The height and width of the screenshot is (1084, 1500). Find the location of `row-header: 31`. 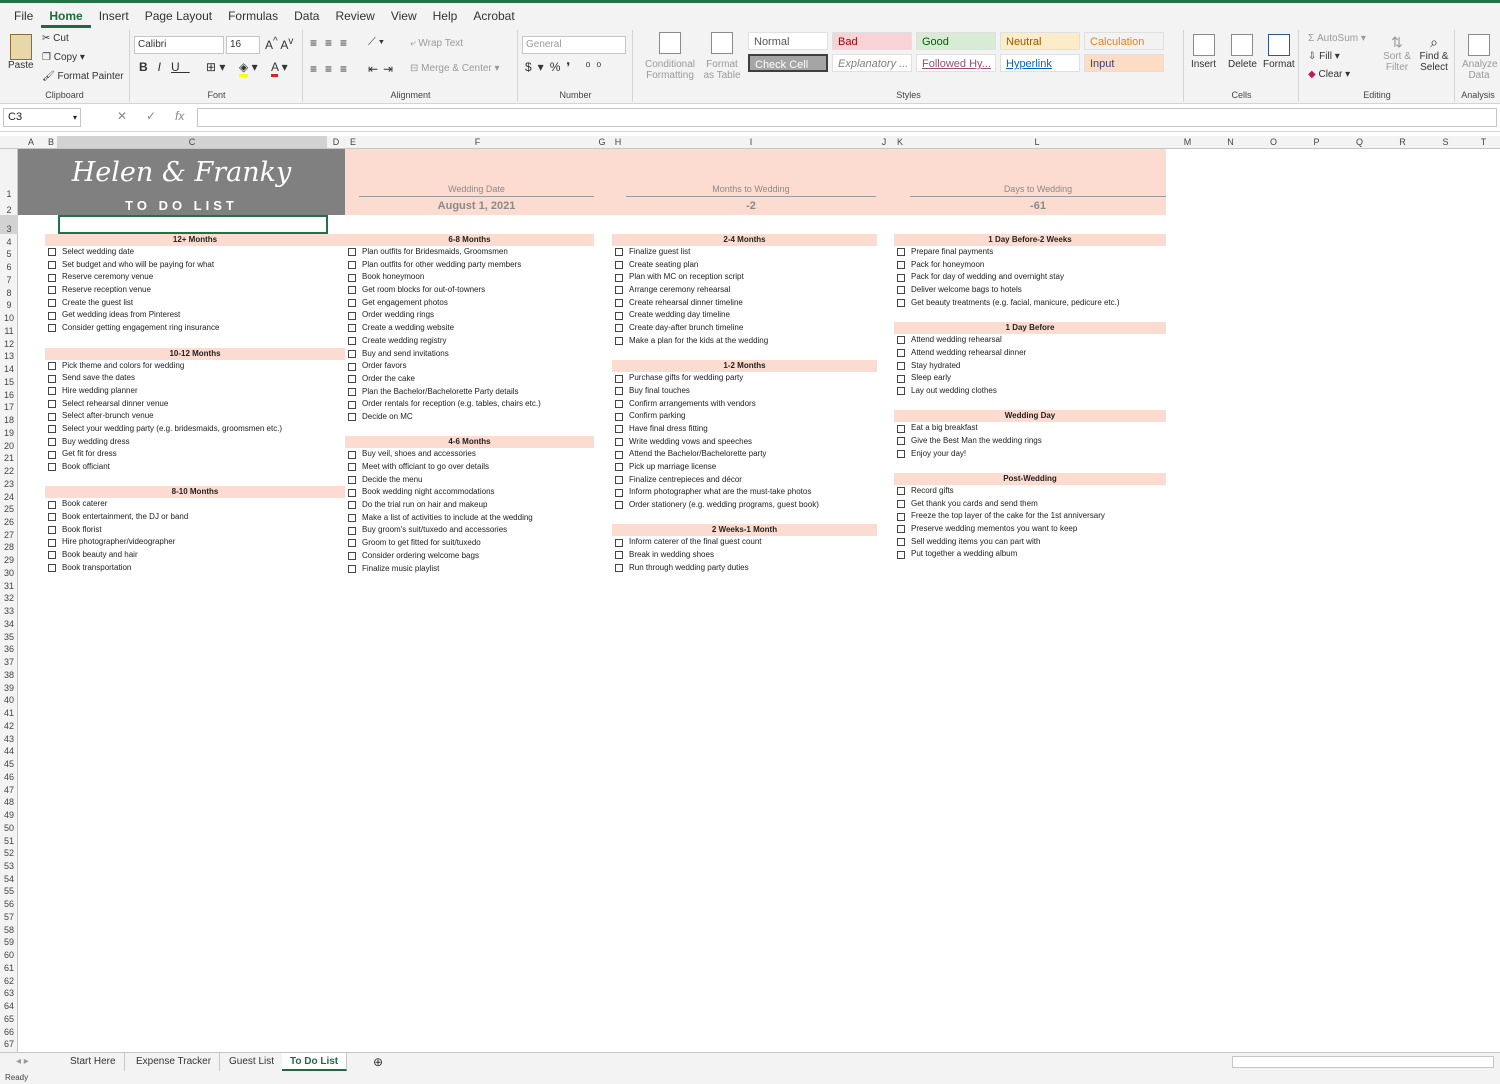

row-header: 31 is located at coordinates (9, 584).